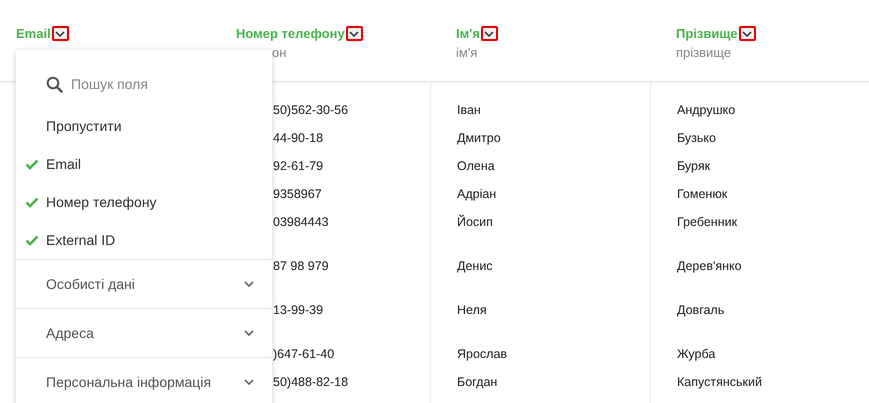  Describe the element at coordinates (693, 166) in the screenshot. I see `table-cell: Буряк` at that location.